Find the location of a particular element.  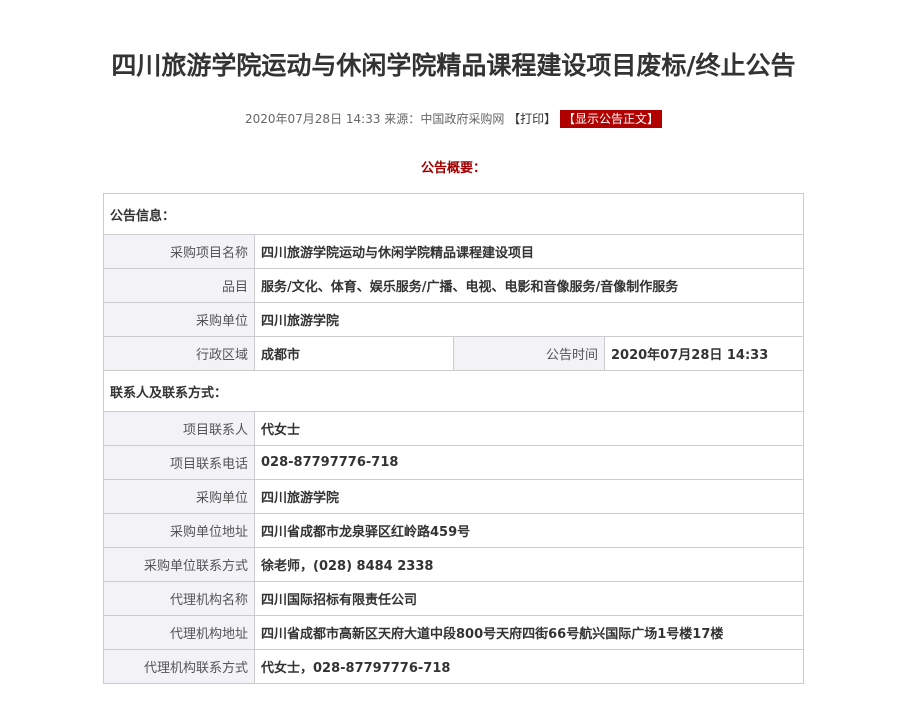

agency-address-value: 四川省成都市高新区天府大道中段800号天府四街66号航兴国际广场1号楼17楼 is located at coordinates (529, 632).